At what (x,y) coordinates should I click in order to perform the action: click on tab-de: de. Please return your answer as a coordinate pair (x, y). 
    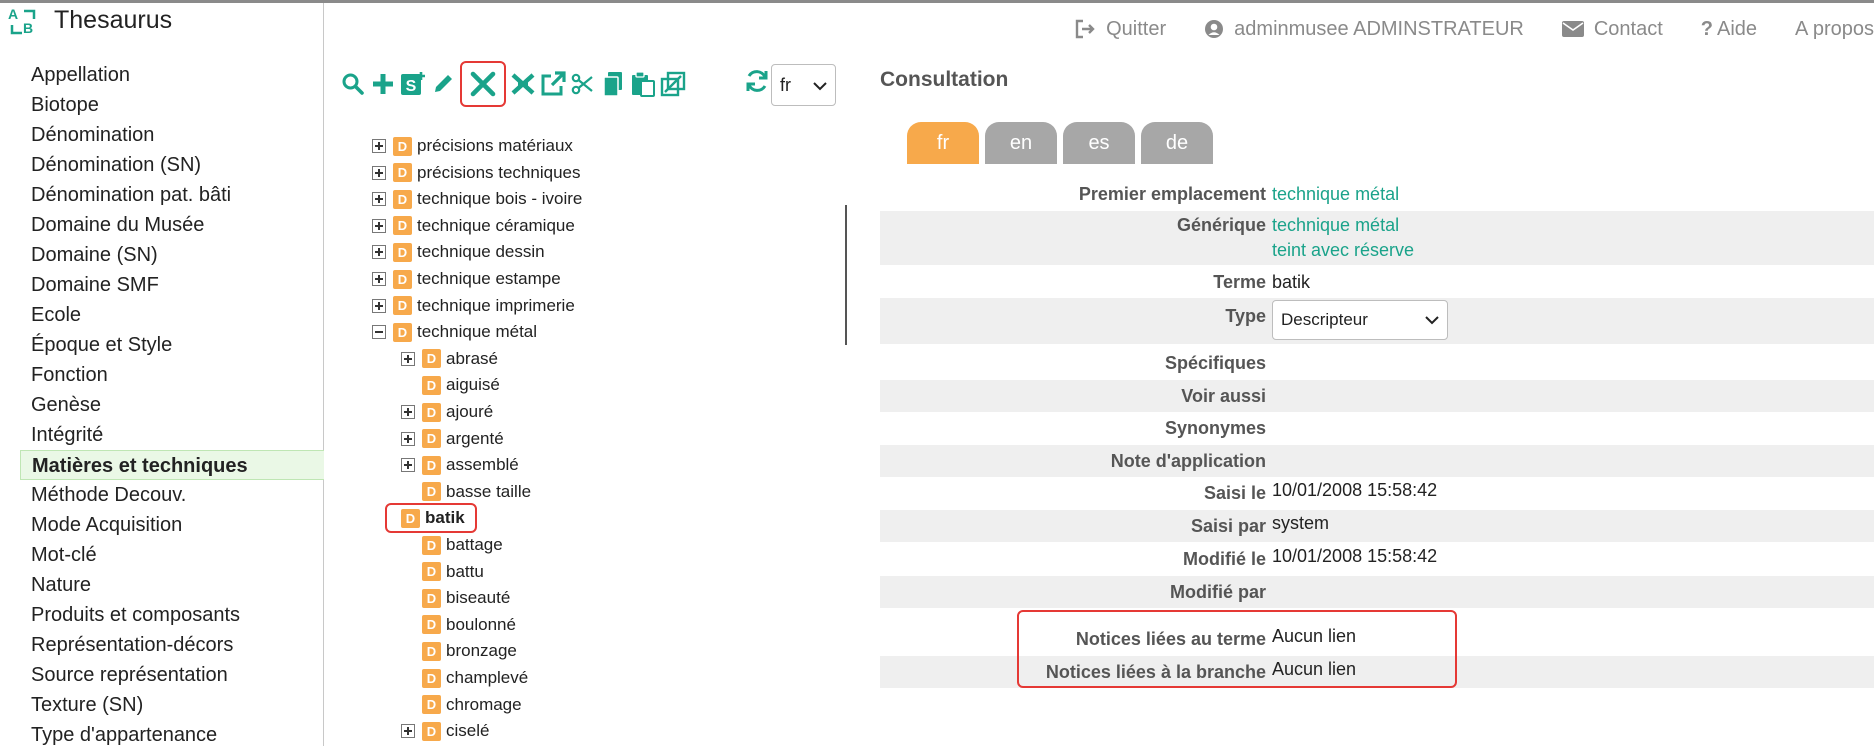
    Looking at the image, I should click on (1177, 143).